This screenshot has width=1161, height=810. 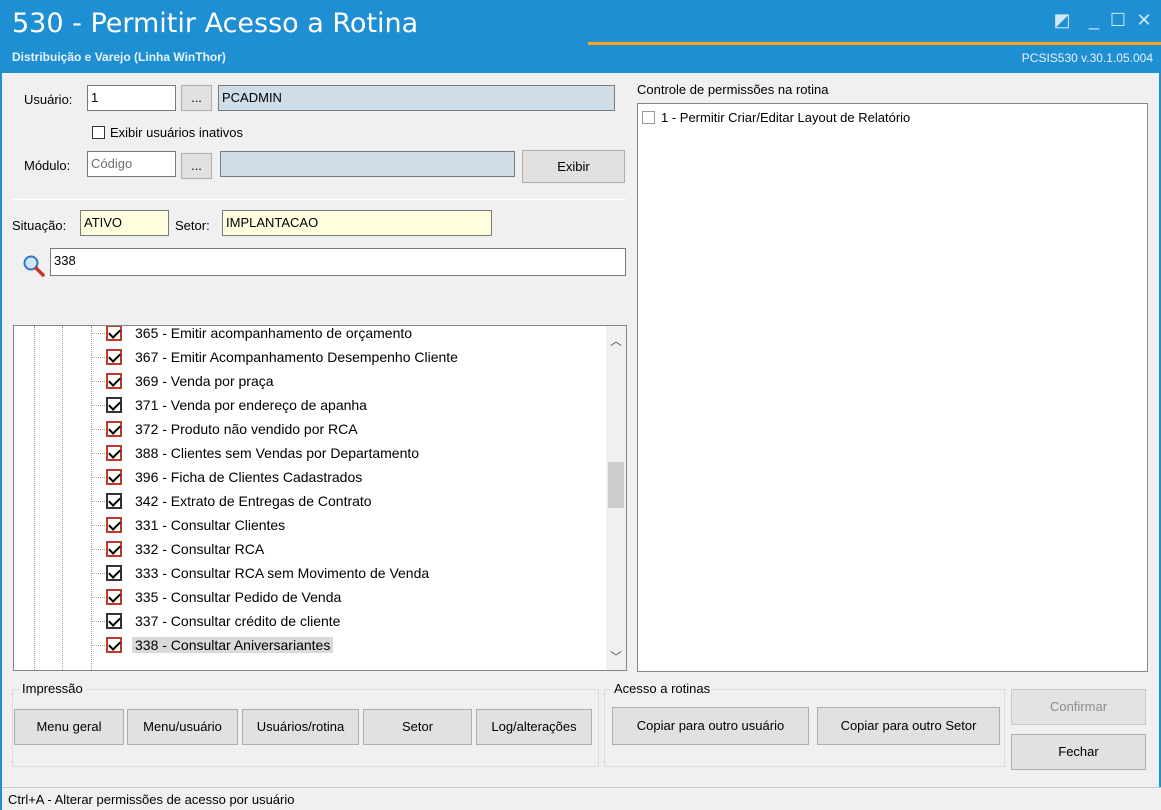 What do you see at coordinates (733, 89) in the screenshot?
I see `permissions-title: Controle de permissões na rotina` at bounding box center [733, 89].